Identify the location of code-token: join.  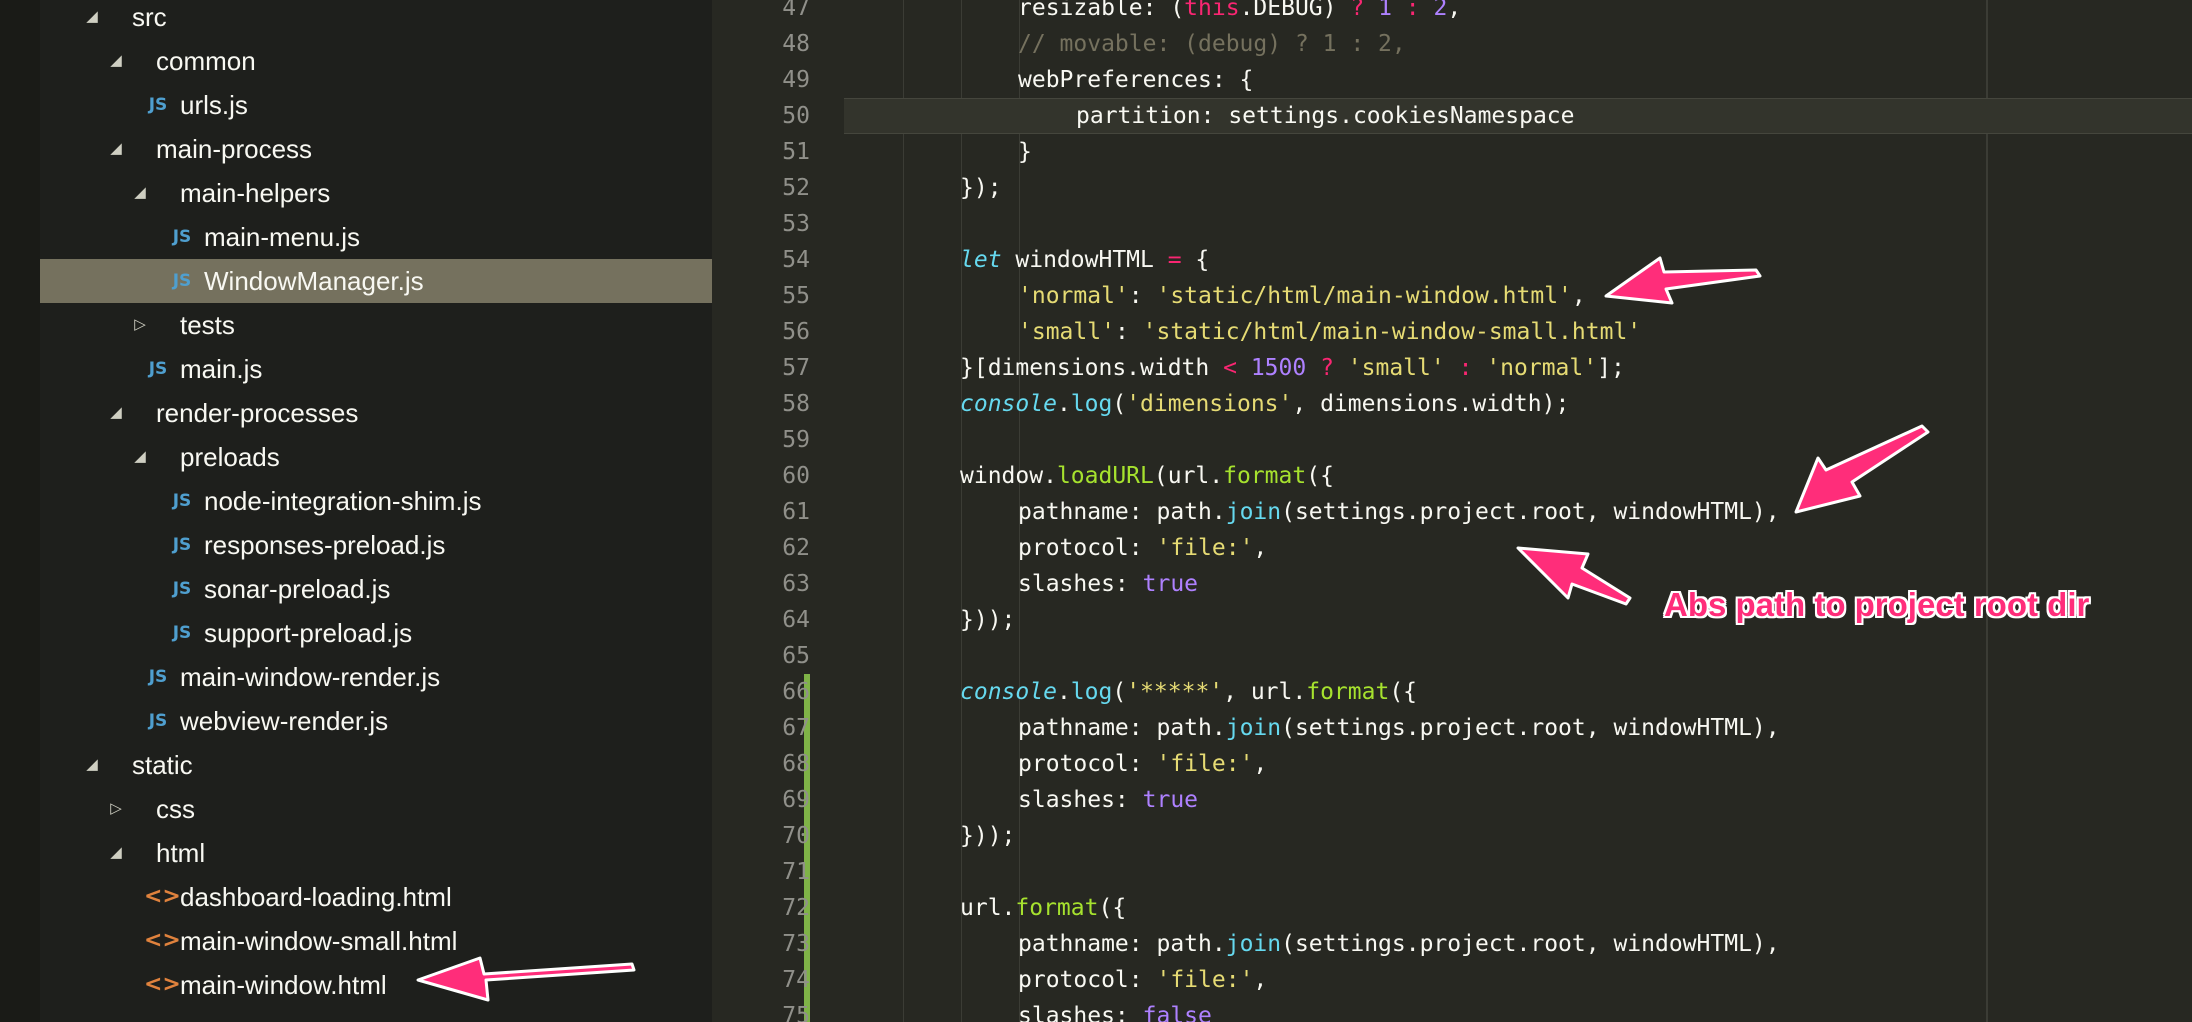
(1253, 512).